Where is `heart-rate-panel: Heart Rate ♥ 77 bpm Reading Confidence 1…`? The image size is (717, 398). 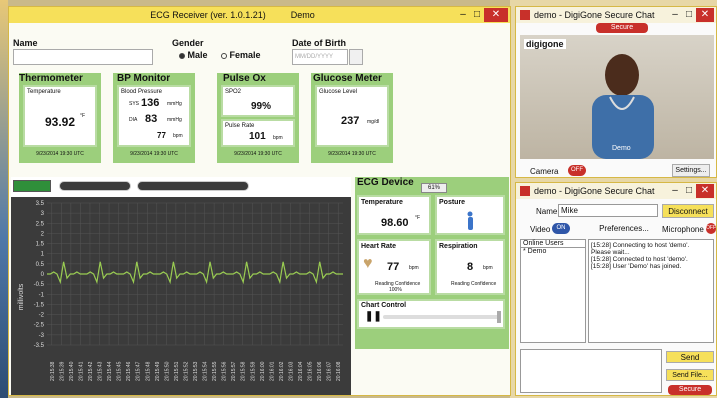
heart-rate-panel: Heart Rate ♥ 77 bpm Reading Confidence 1… is located at coordinates (394, 267).